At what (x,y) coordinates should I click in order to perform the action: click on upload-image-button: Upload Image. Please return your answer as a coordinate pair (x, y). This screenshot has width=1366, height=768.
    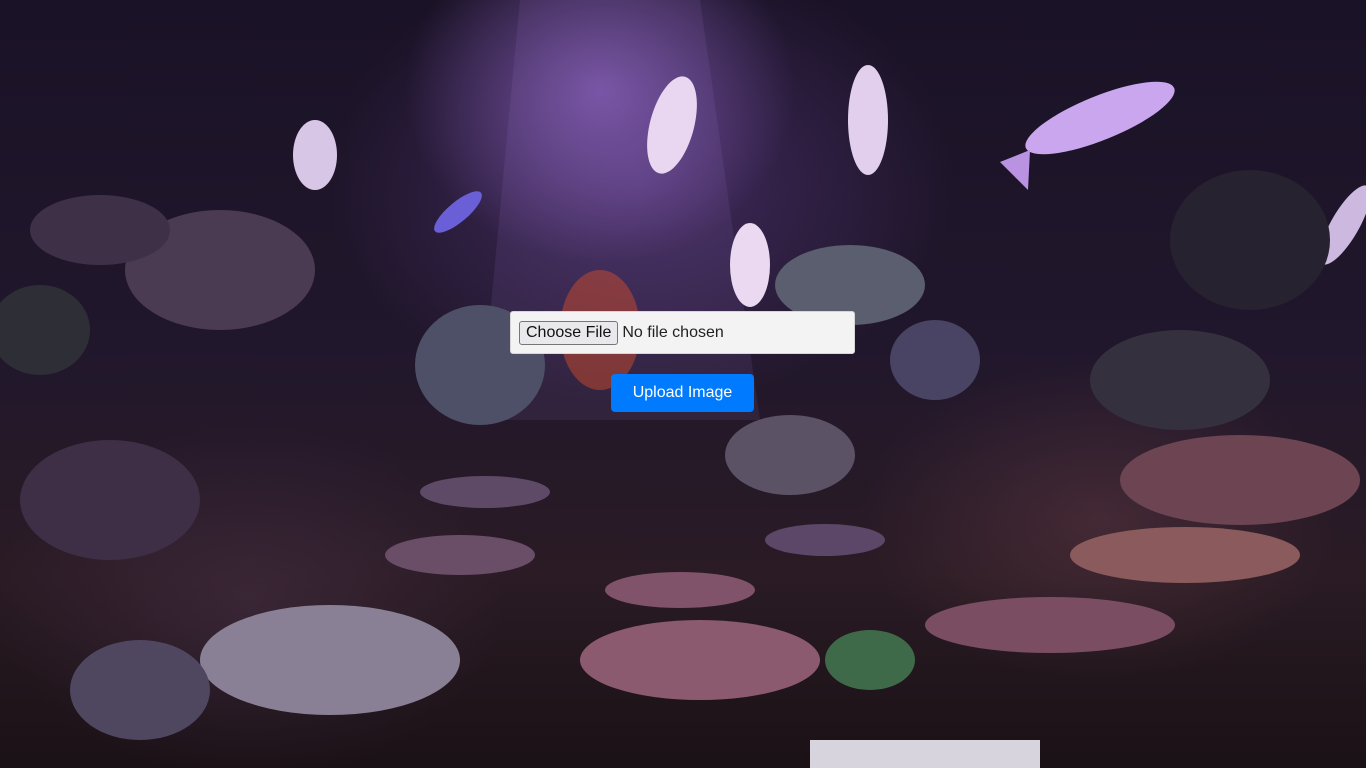
    Looking at the image, I should click on (682, 393).